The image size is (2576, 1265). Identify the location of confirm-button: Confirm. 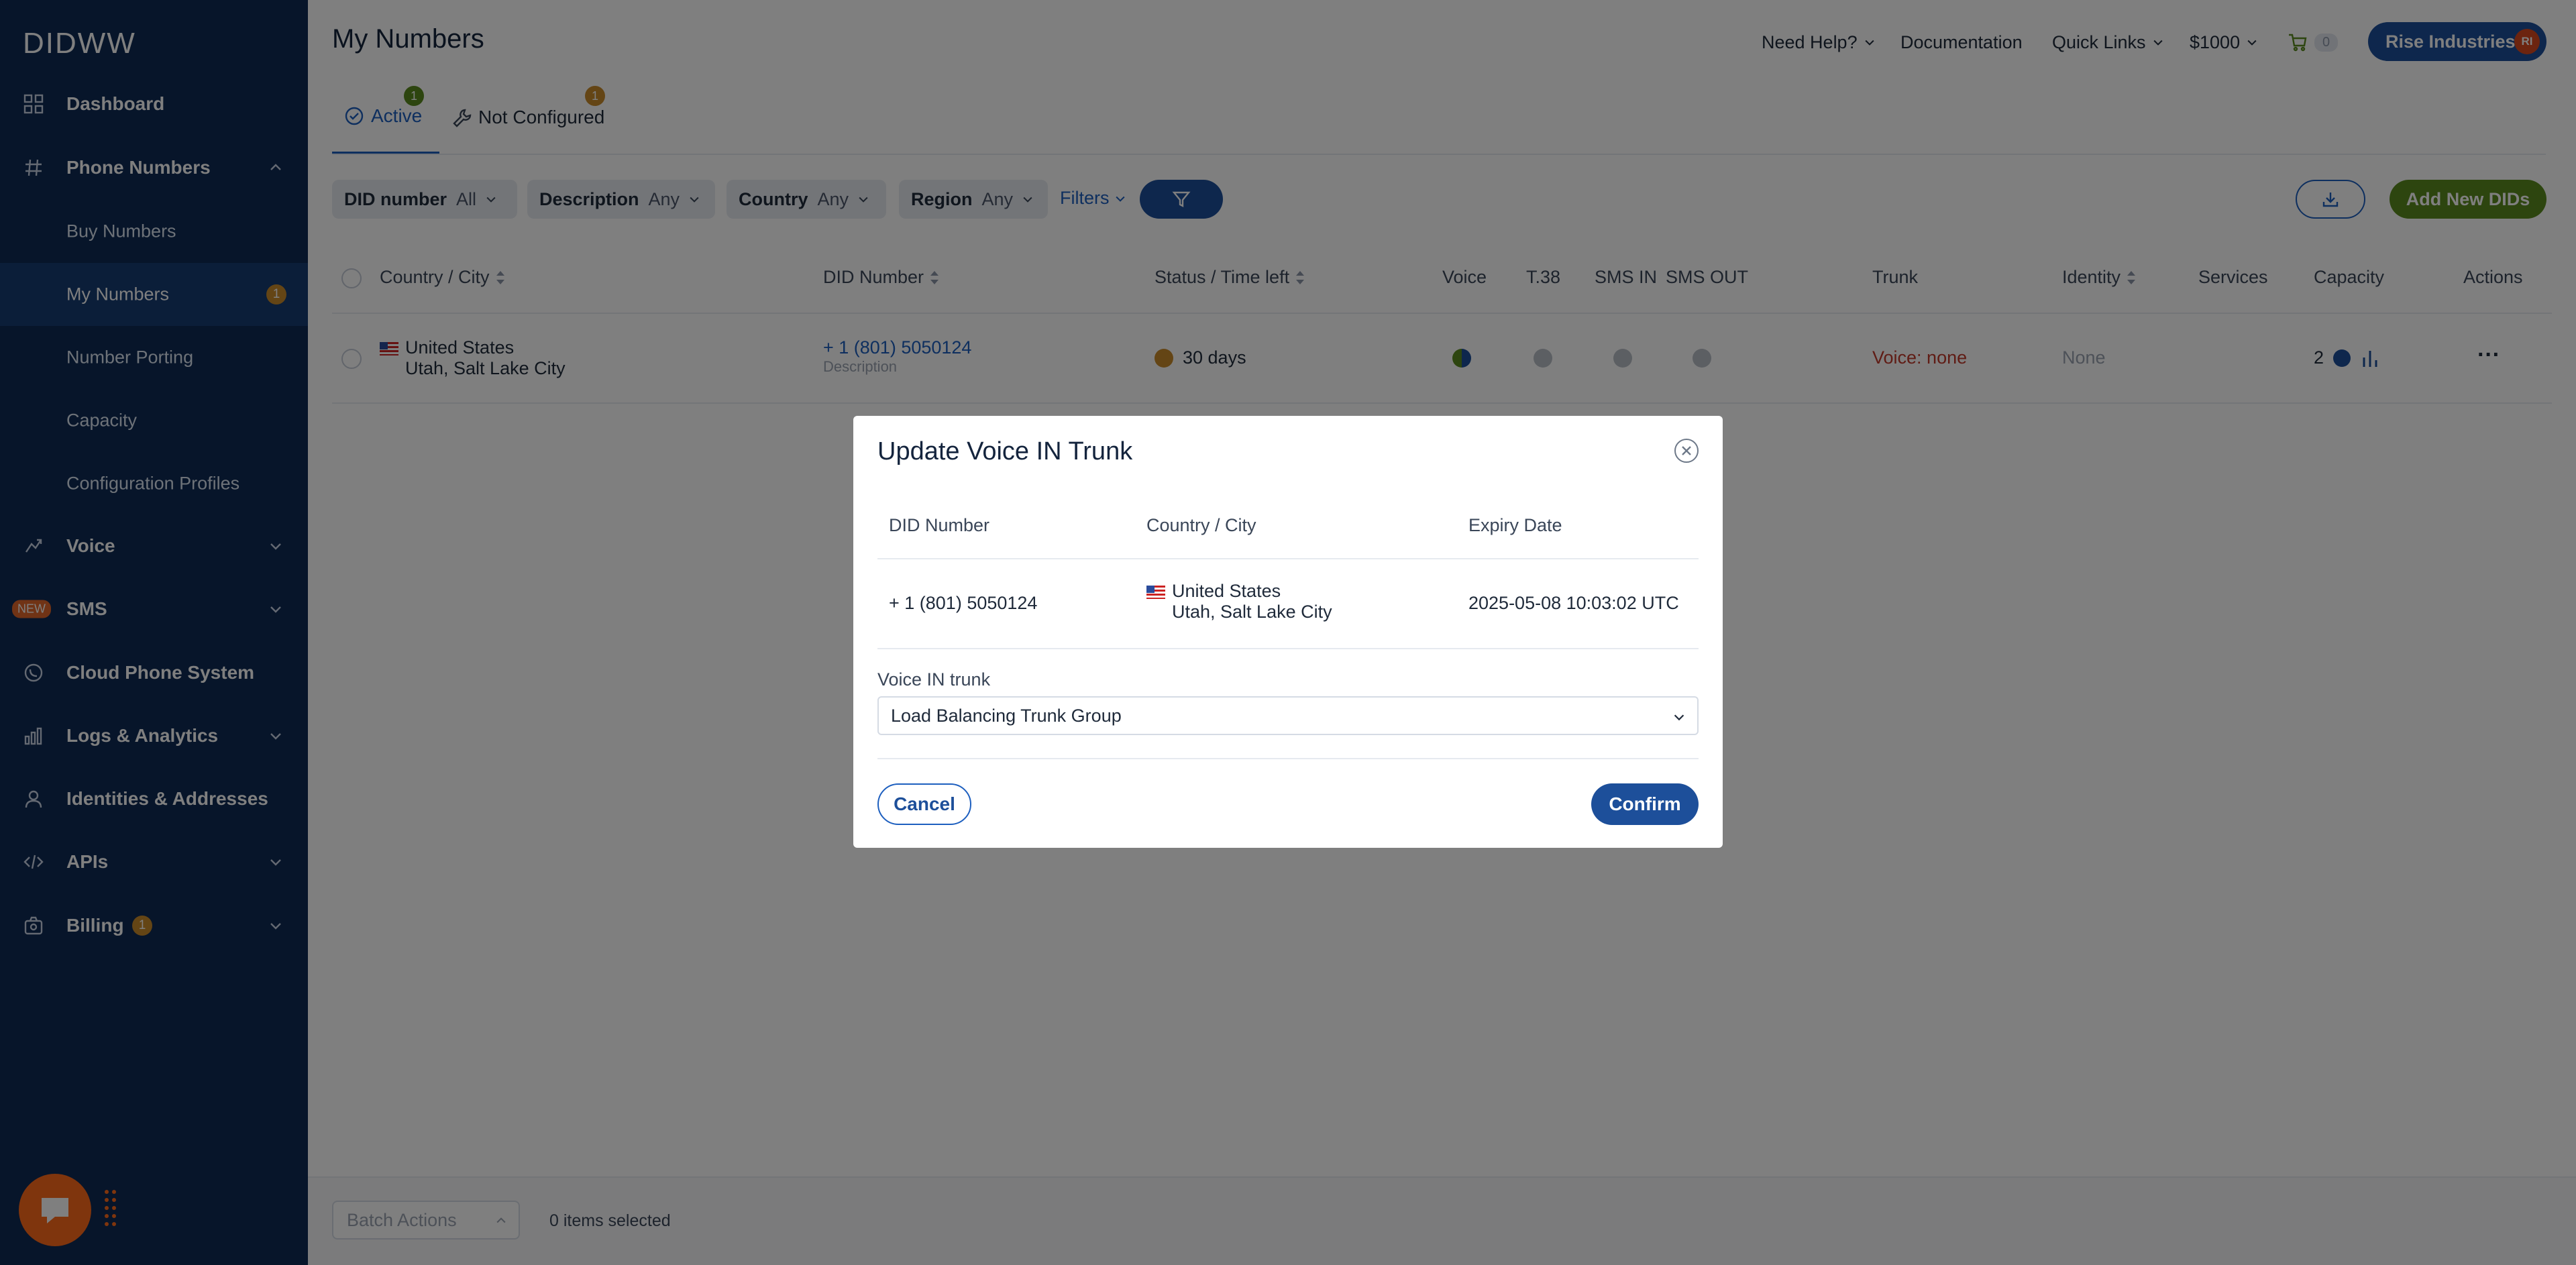
(1645, 804).